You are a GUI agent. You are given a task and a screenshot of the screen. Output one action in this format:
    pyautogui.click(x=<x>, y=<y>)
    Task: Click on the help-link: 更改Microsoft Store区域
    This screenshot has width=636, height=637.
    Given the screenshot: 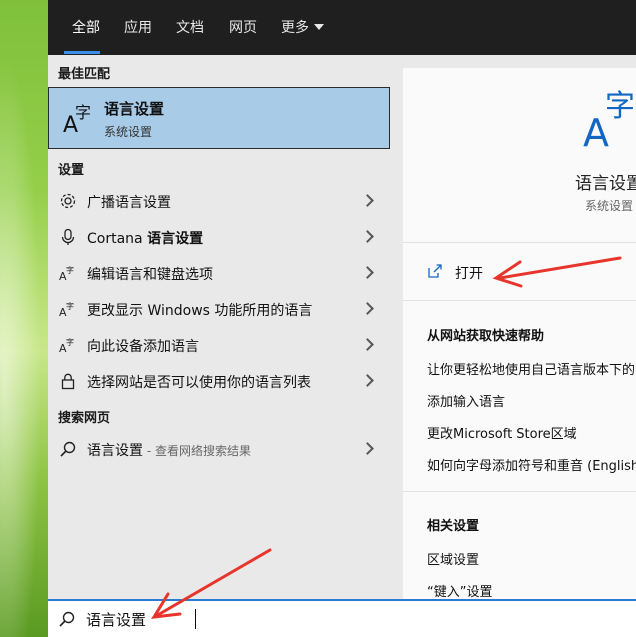 What is the action you would take?
    pyautogui.click(x=502, y=432)
    